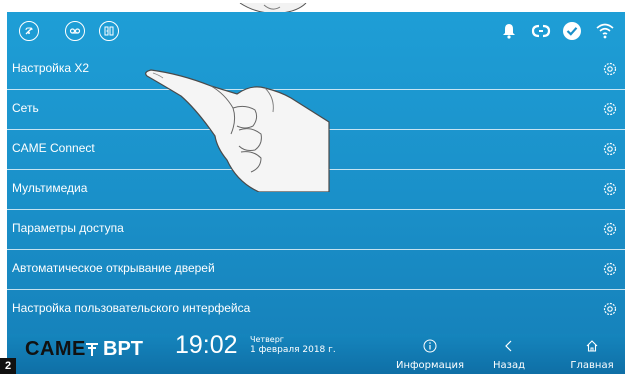  Describe the element at coordinates (316, 270) in the screenshot. I see `menu-item-auto-door-open: Автоматическое открывание дверей` at that location.